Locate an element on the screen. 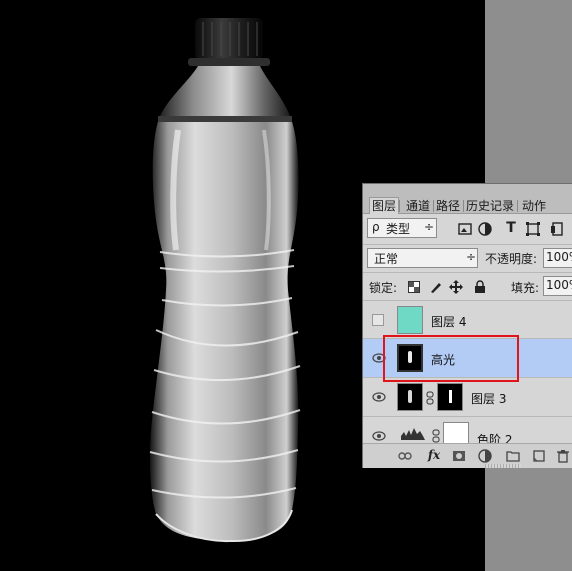 The width and height of the screenshot is (572, 571). shape-filter-icon is located at coordinates (533, 229).